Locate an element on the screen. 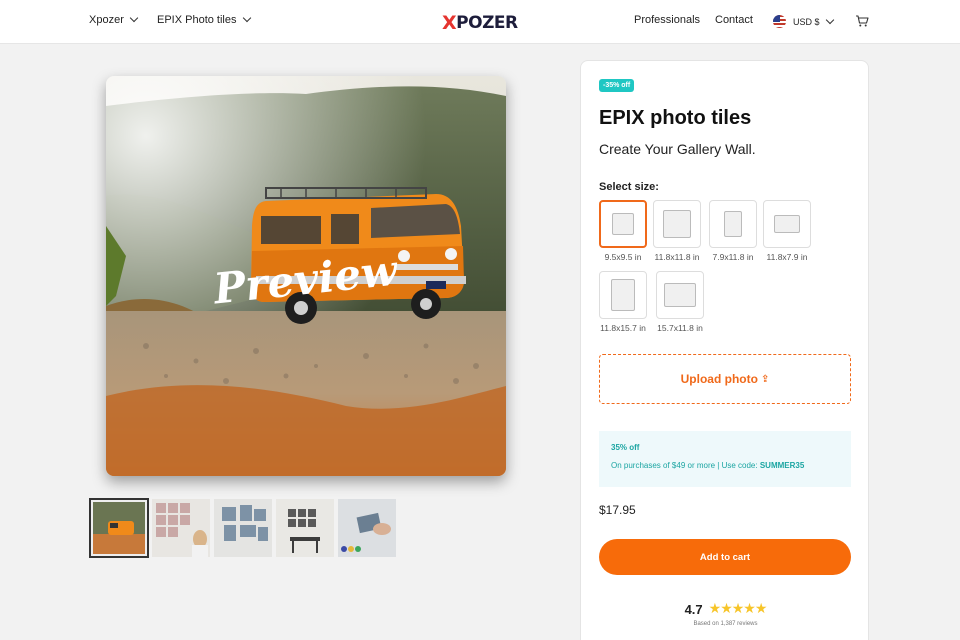 The width and height of the screenshot is (960, 640). size-option-label: 11.8x11.8 in is located at coordinates (677, 257).